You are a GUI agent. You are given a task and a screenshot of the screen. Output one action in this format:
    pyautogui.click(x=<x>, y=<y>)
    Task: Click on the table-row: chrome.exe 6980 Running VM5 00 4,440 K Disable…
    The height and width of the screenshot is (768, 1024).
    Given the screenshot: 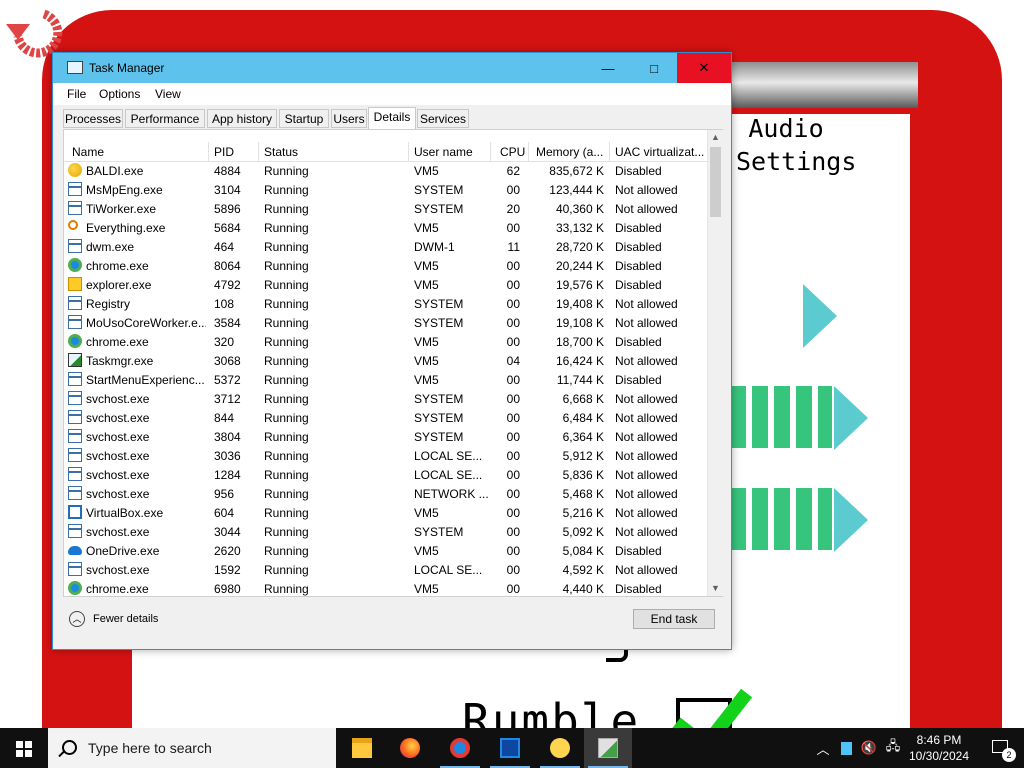 What is the action you would take?
    pyautogui.click(x=385, y=588)
    